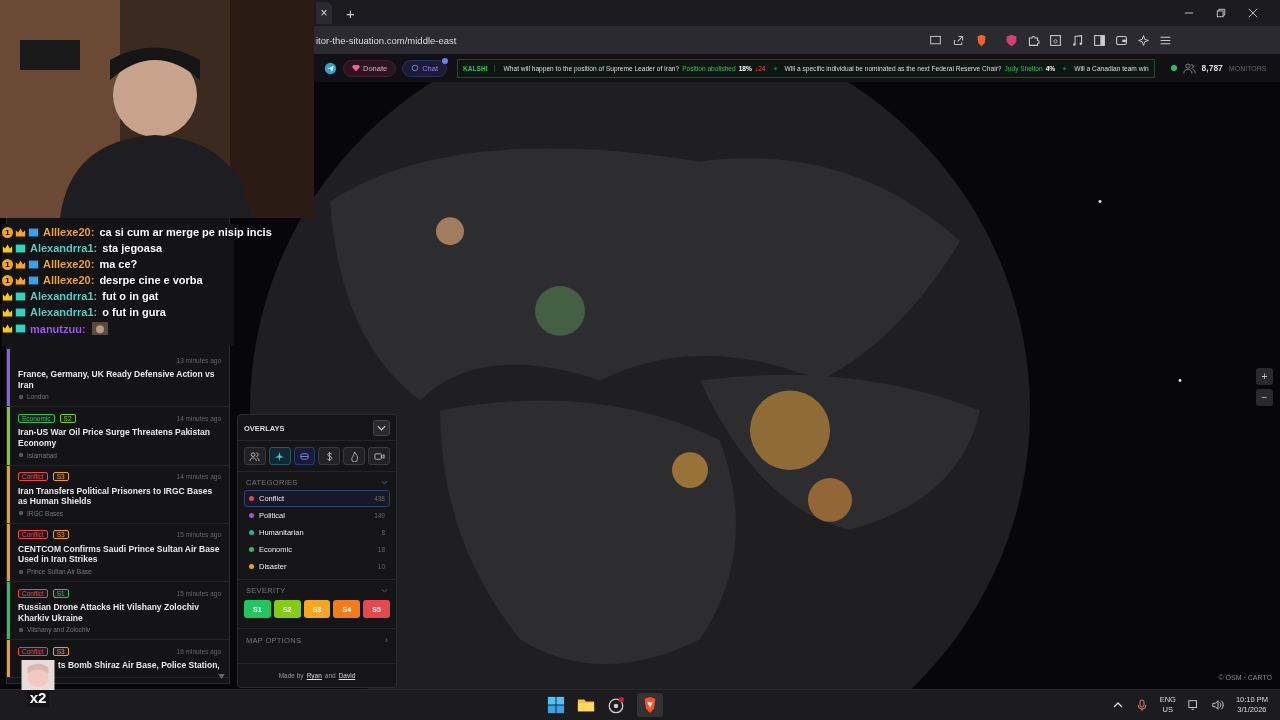  I want to click on monitor-count: 8,787, so click(1212, 68).